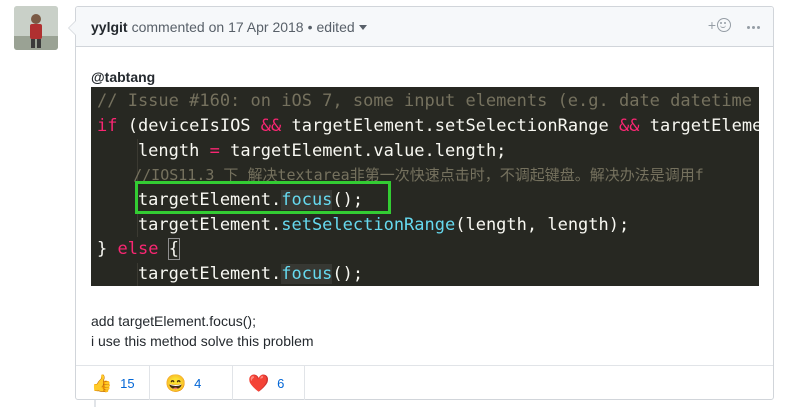 The image size is (791, 407). What do you see at coordinates (362, 28) in the screenshot?
I see `chevron-down-icon` at bounding box center [362, 28].